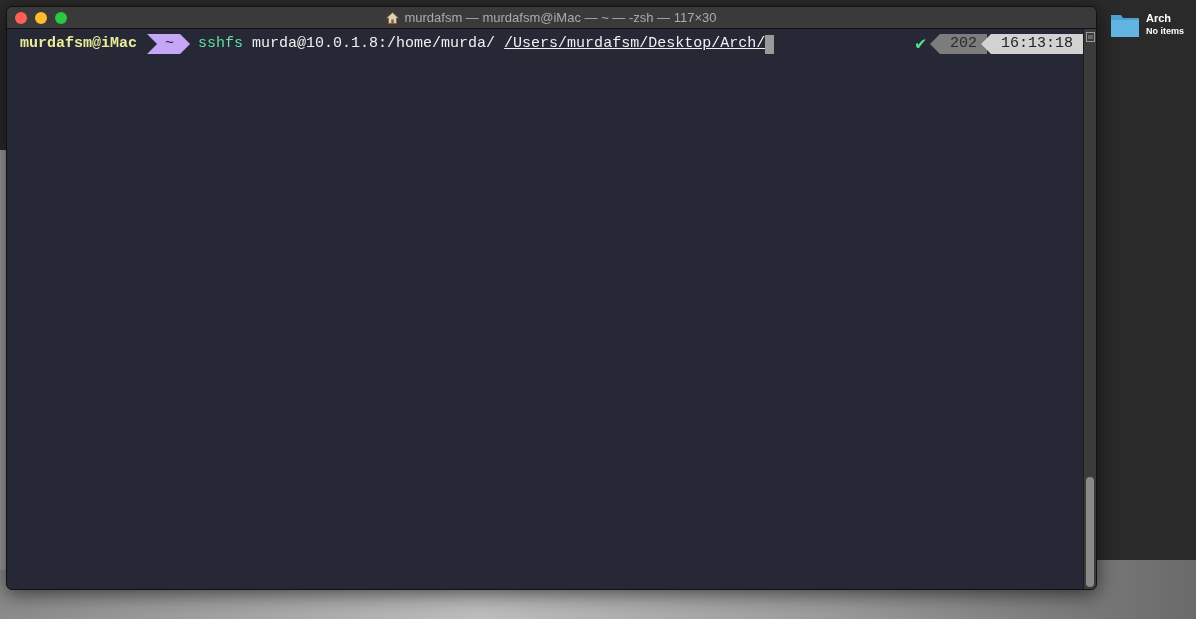 This screenshot has height=619, width=1196. Describe the element at coordinates (374, 43) in the screenshot. I see `command-argument: murda@10.0.1.8:/home/murda/` at that location.